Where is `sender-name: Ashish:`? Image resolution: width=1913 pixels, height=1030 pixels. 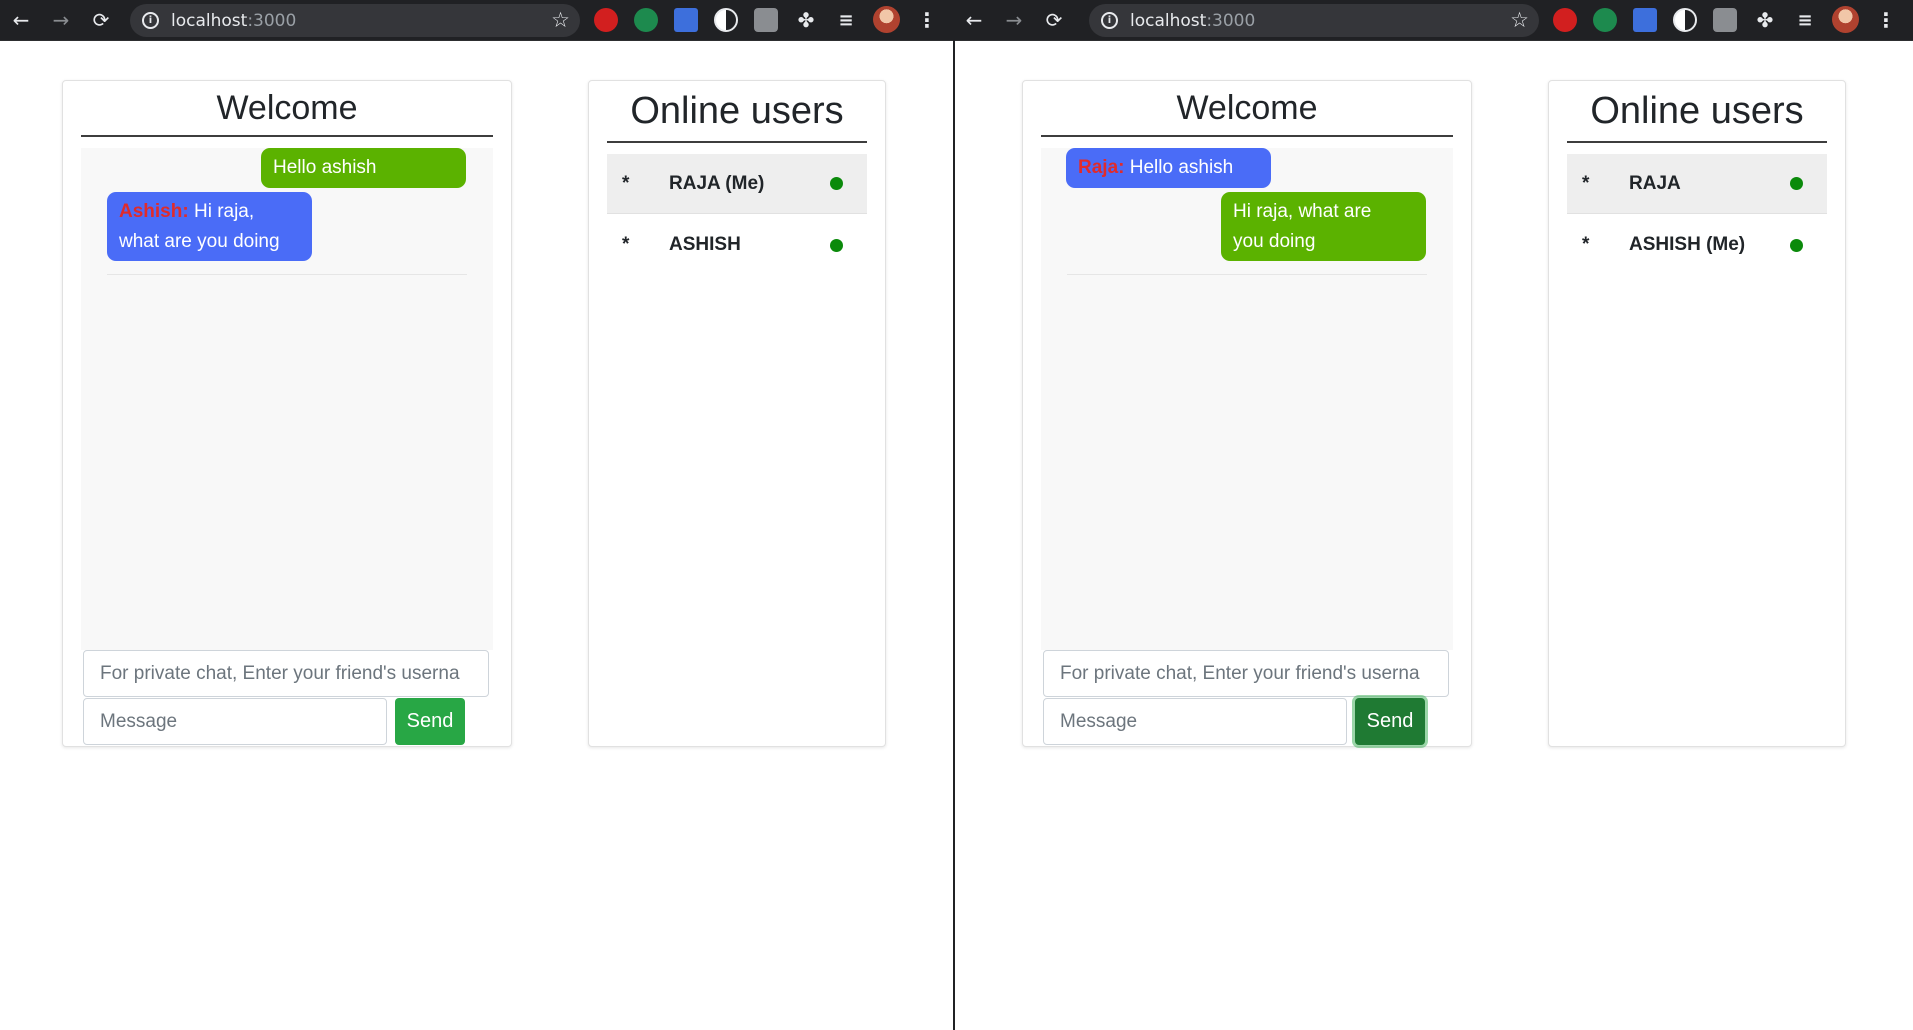 sender-name: Ashish: is located at coordinates (154, 211).